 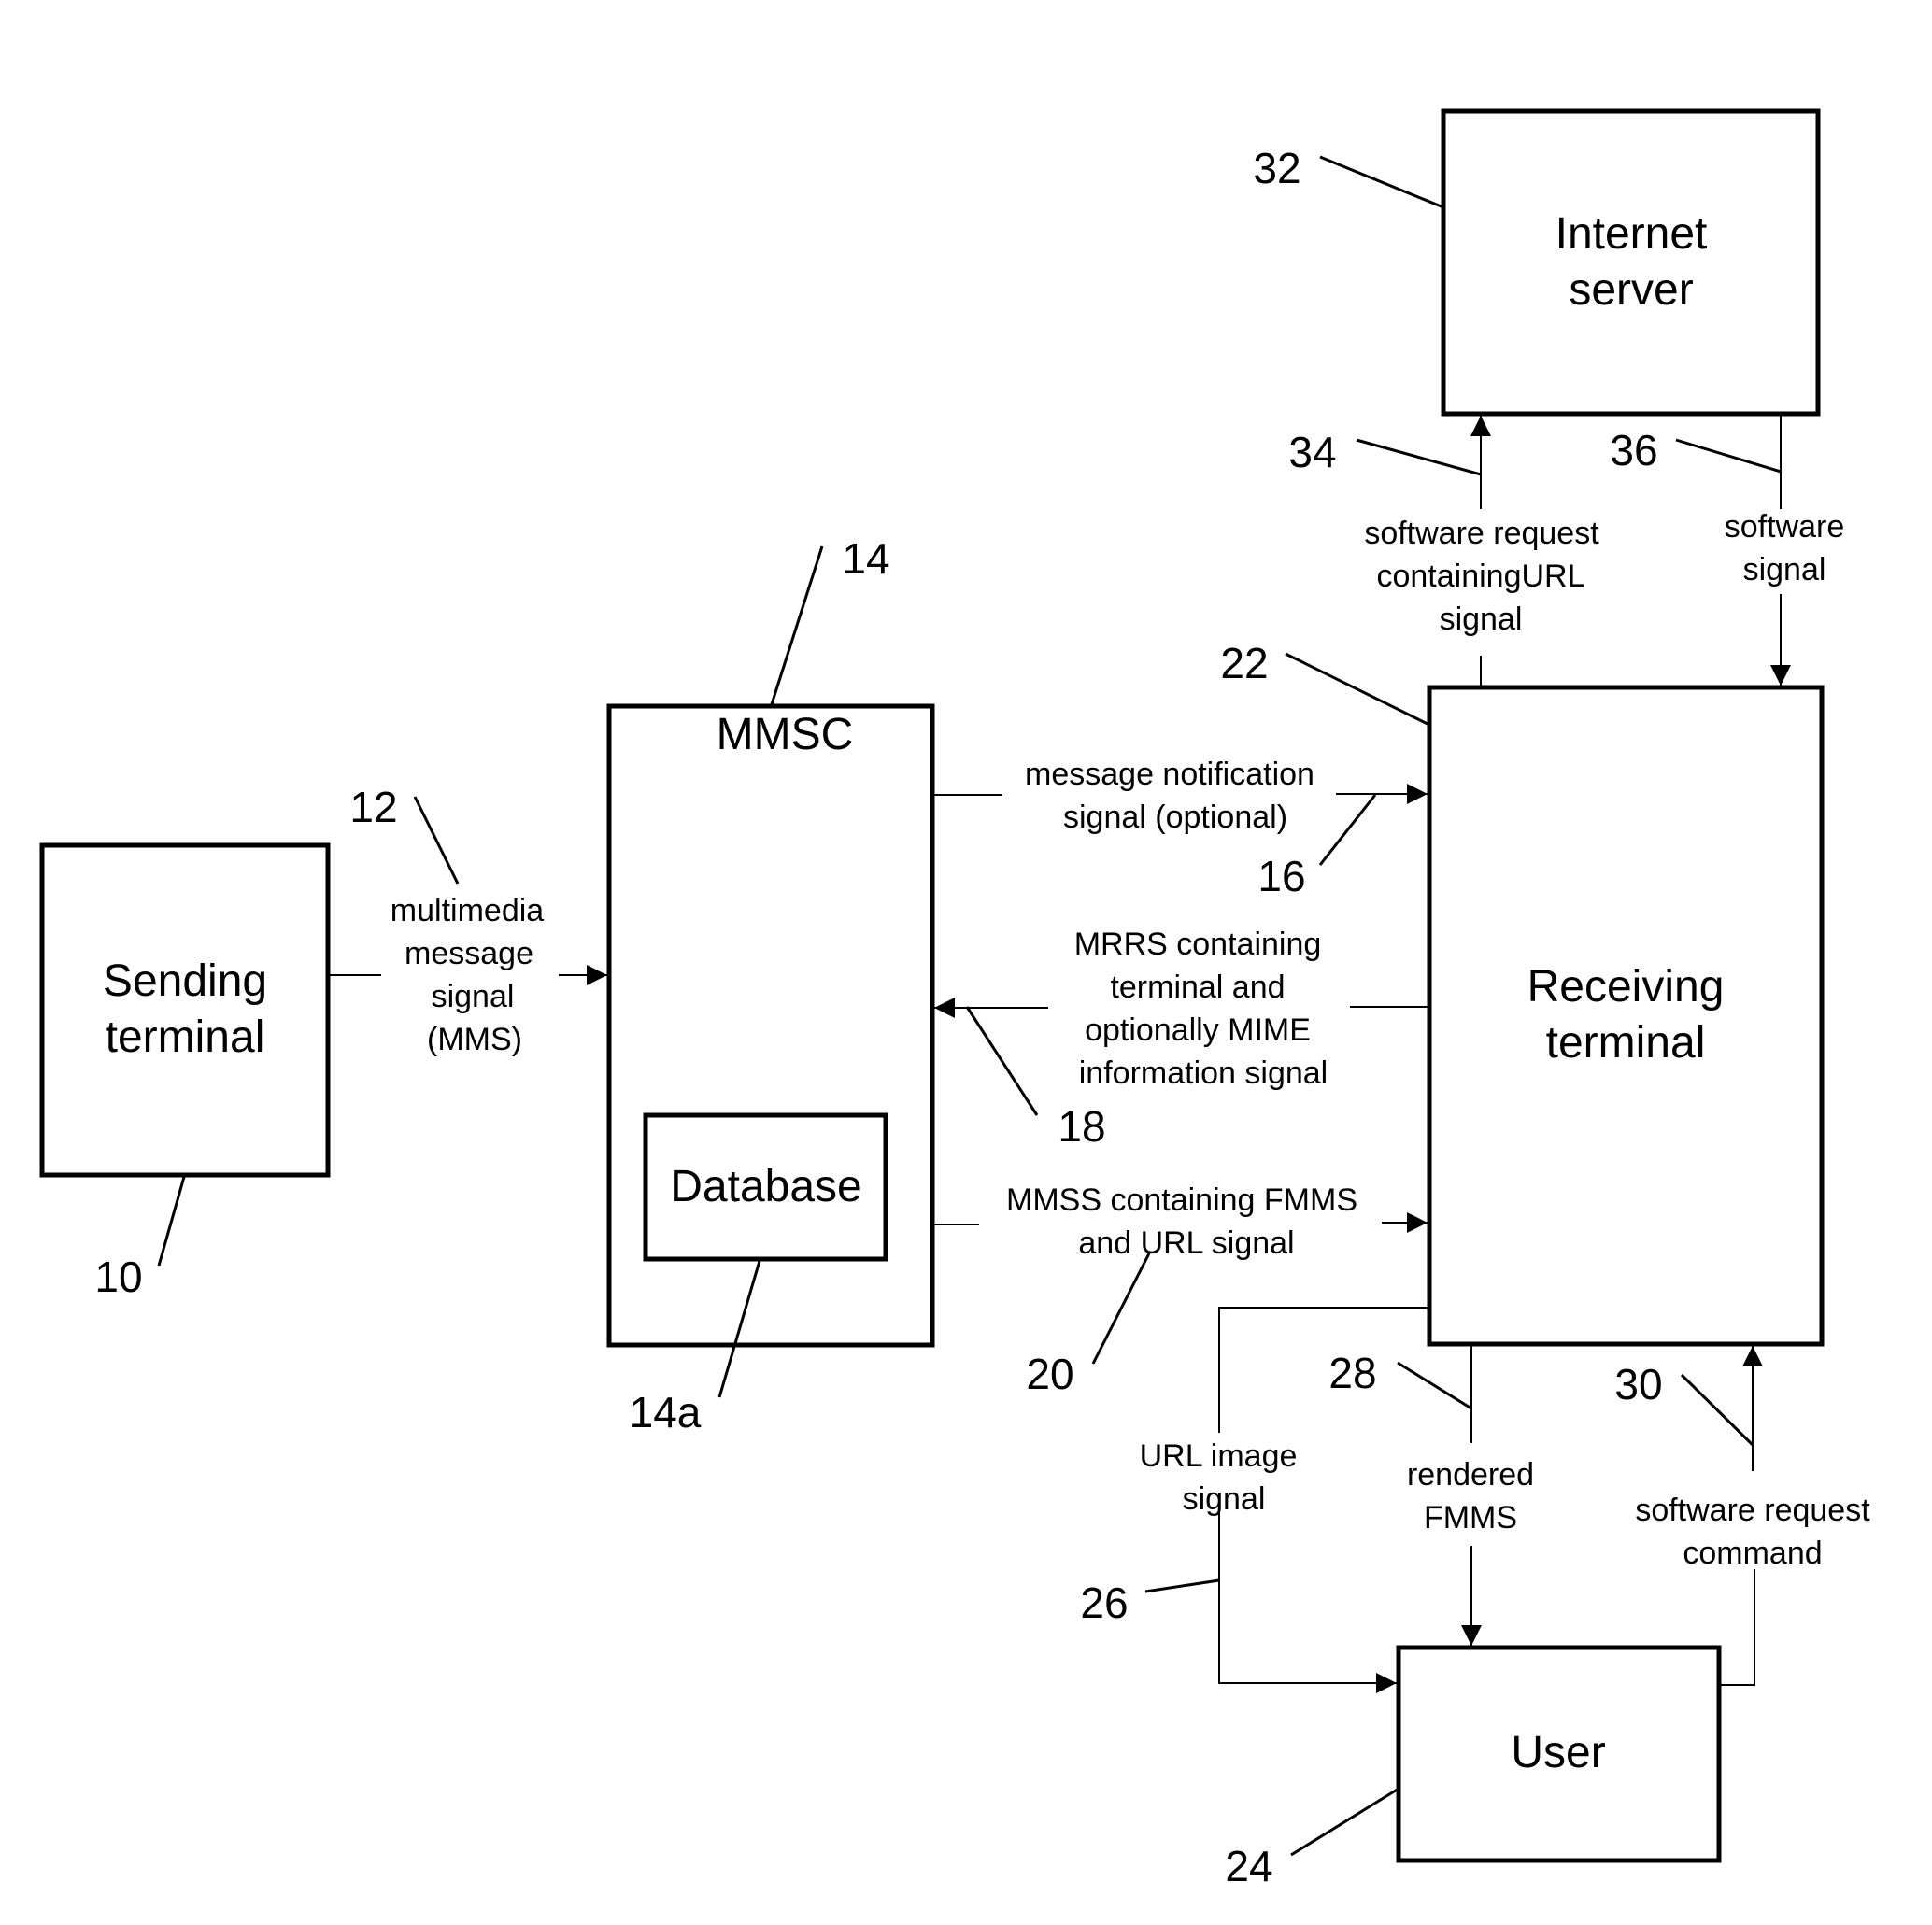 I want to click on notification-label-line1: message notification, so click(x=1169, y=774).